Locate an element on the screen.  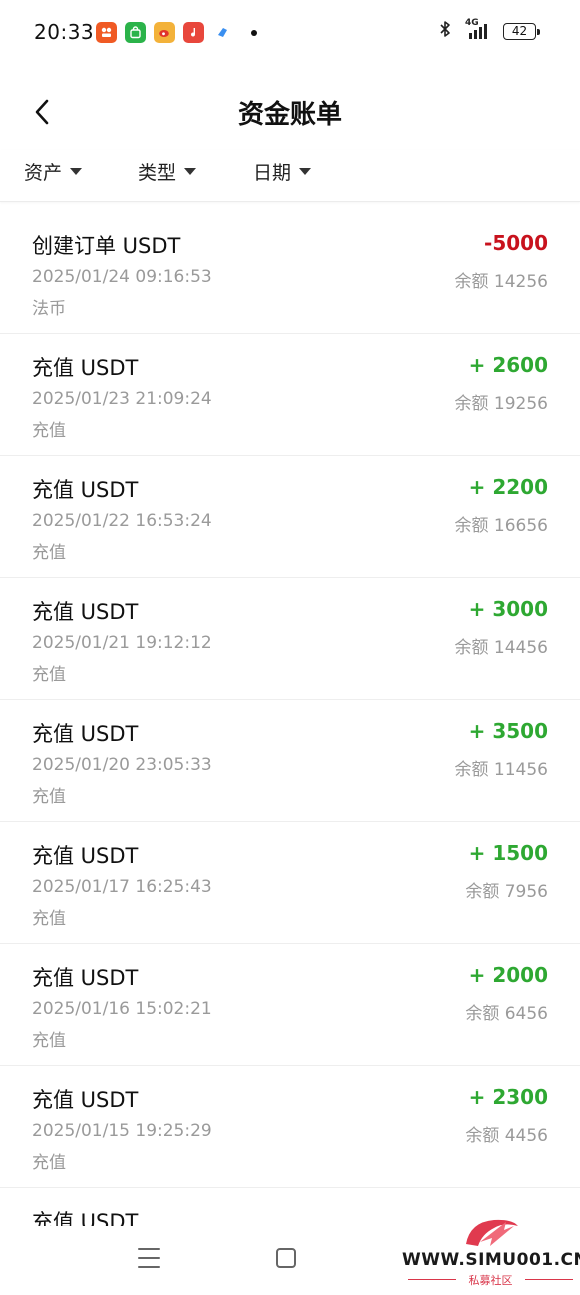
transaction-balance: 余额 14456 is located at coordinates (501, 648).